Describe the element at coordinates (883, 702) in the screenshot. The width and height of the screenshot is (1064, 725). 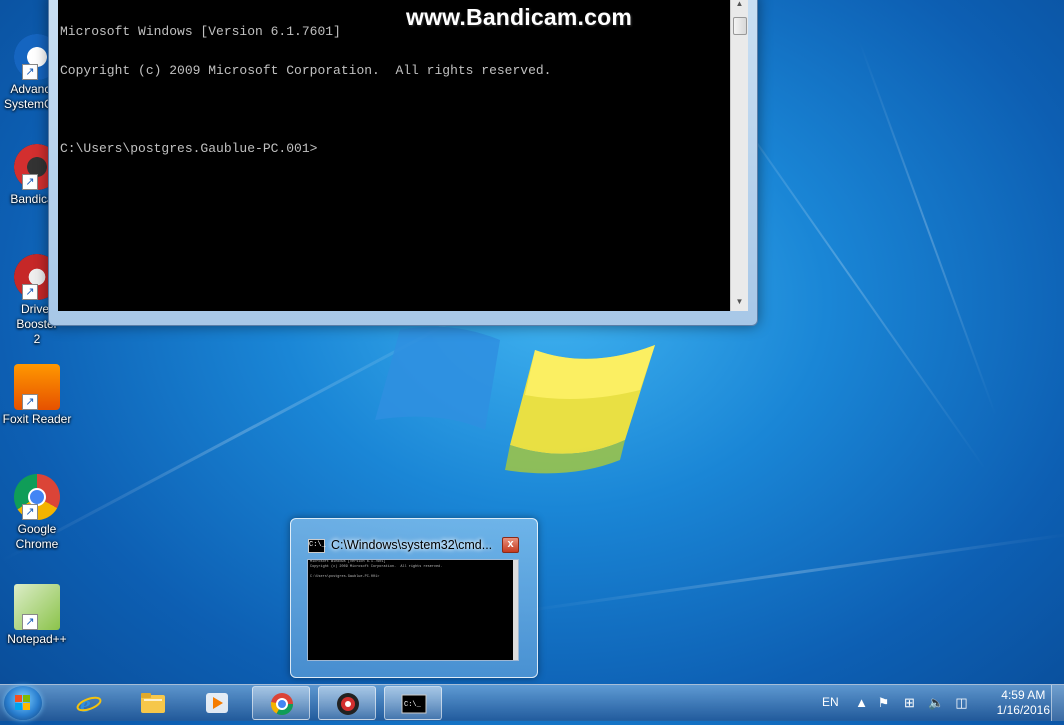
I see `action-center-flag-icon: ⚑` at that location.